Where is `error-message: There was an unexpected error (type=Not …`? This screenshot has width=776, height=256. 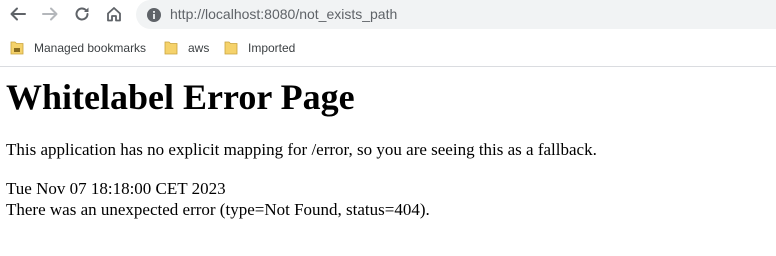
error-message: There was an unexpected error (type=Not … is located at coordinates (218, 209).